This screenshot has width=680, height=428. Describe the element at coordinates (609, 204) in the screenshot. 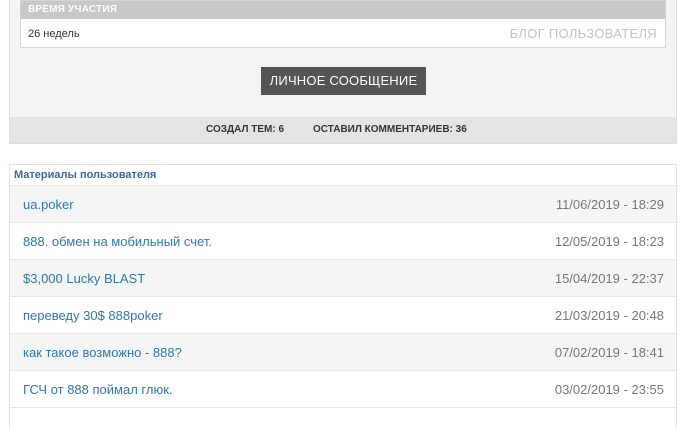

I see `material-date: 11/06/2019 - 18:29` at that location.